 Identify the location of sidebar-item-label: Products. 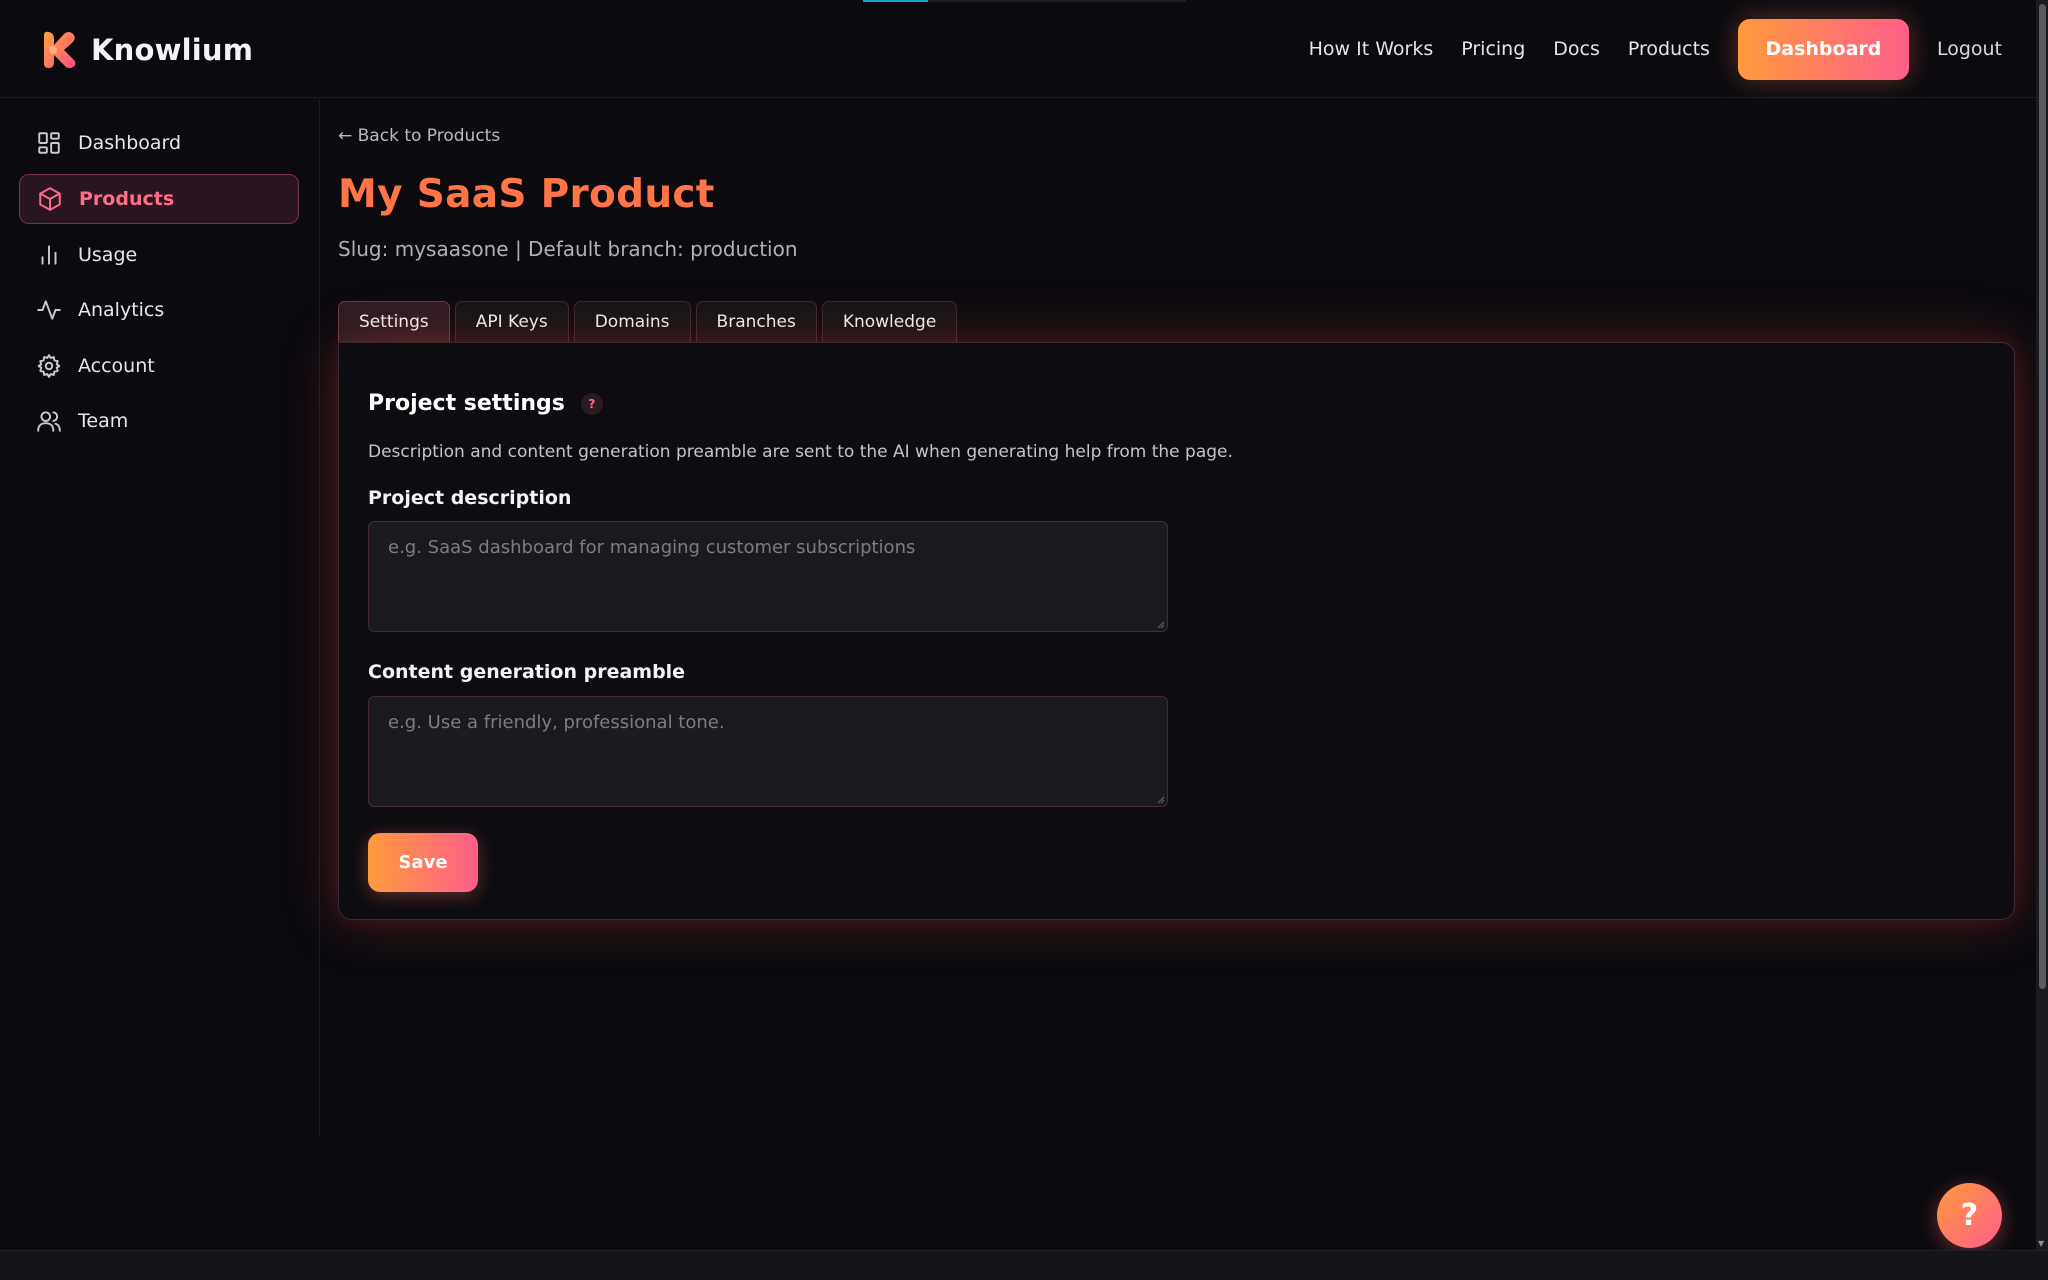
(127, 199).